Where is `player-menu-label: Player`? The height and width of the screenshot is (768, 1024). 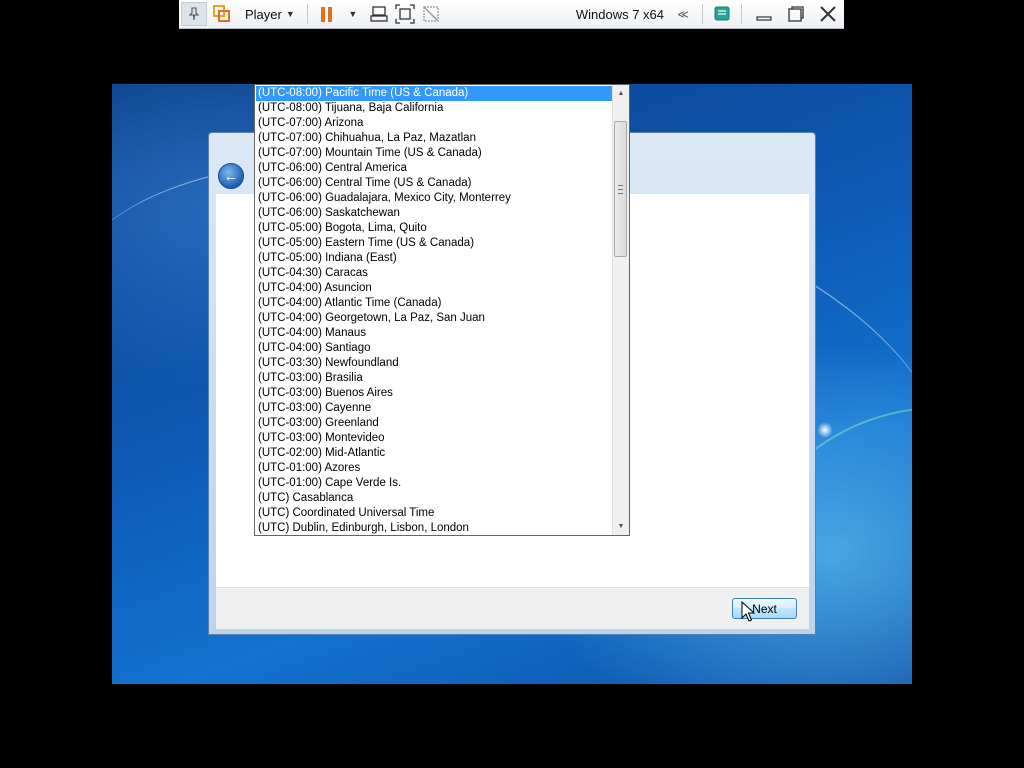 player-menu-label: Player is located at coordinates (263, 14).